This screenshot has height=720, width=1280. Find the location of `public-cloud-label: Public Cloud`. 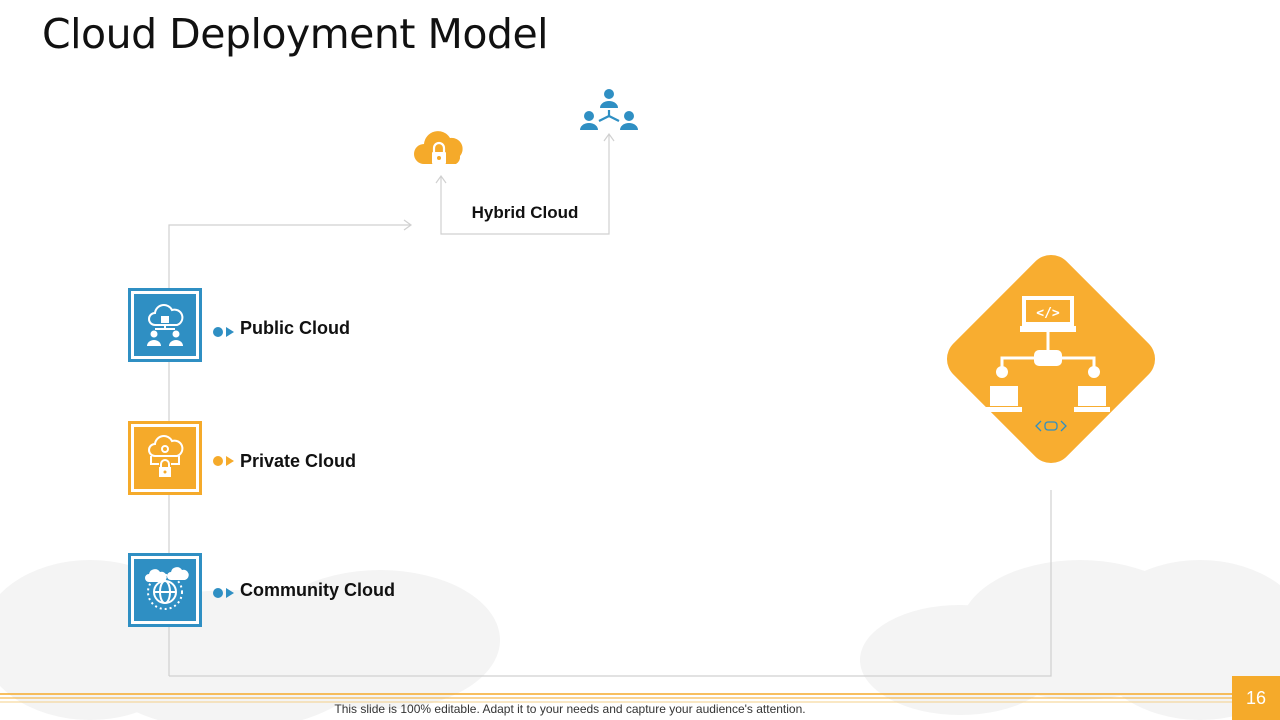

public-cloud-label: Public Cloud is located at coordinates (295, 328).